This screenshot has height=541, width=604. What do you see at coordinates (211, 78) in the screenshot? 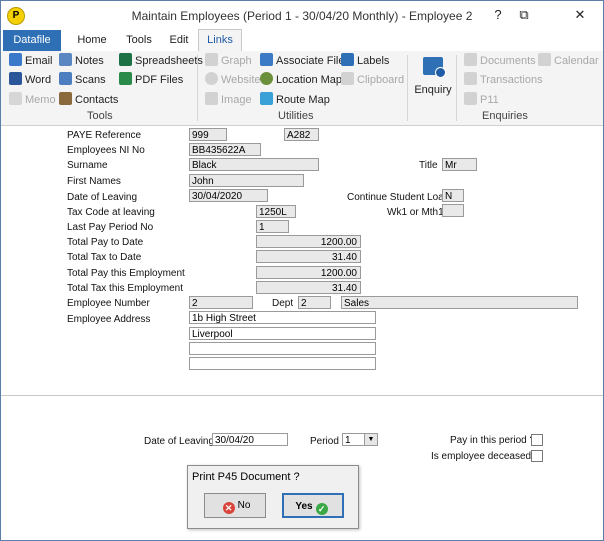
I see `website-icon` at bounding box center [211, 78].